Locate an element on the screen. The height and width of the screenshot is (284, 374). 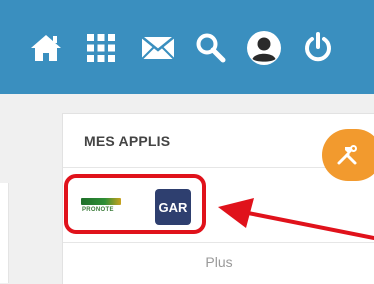
gar-app-tile: GAR is located at coordinates (173, 207).